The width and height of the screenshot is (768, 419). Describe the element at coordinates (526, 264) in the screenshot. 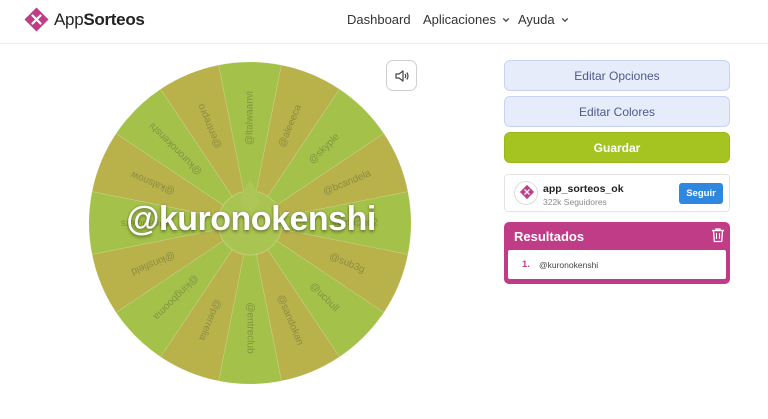

I see `result-number: 1.` at that location.